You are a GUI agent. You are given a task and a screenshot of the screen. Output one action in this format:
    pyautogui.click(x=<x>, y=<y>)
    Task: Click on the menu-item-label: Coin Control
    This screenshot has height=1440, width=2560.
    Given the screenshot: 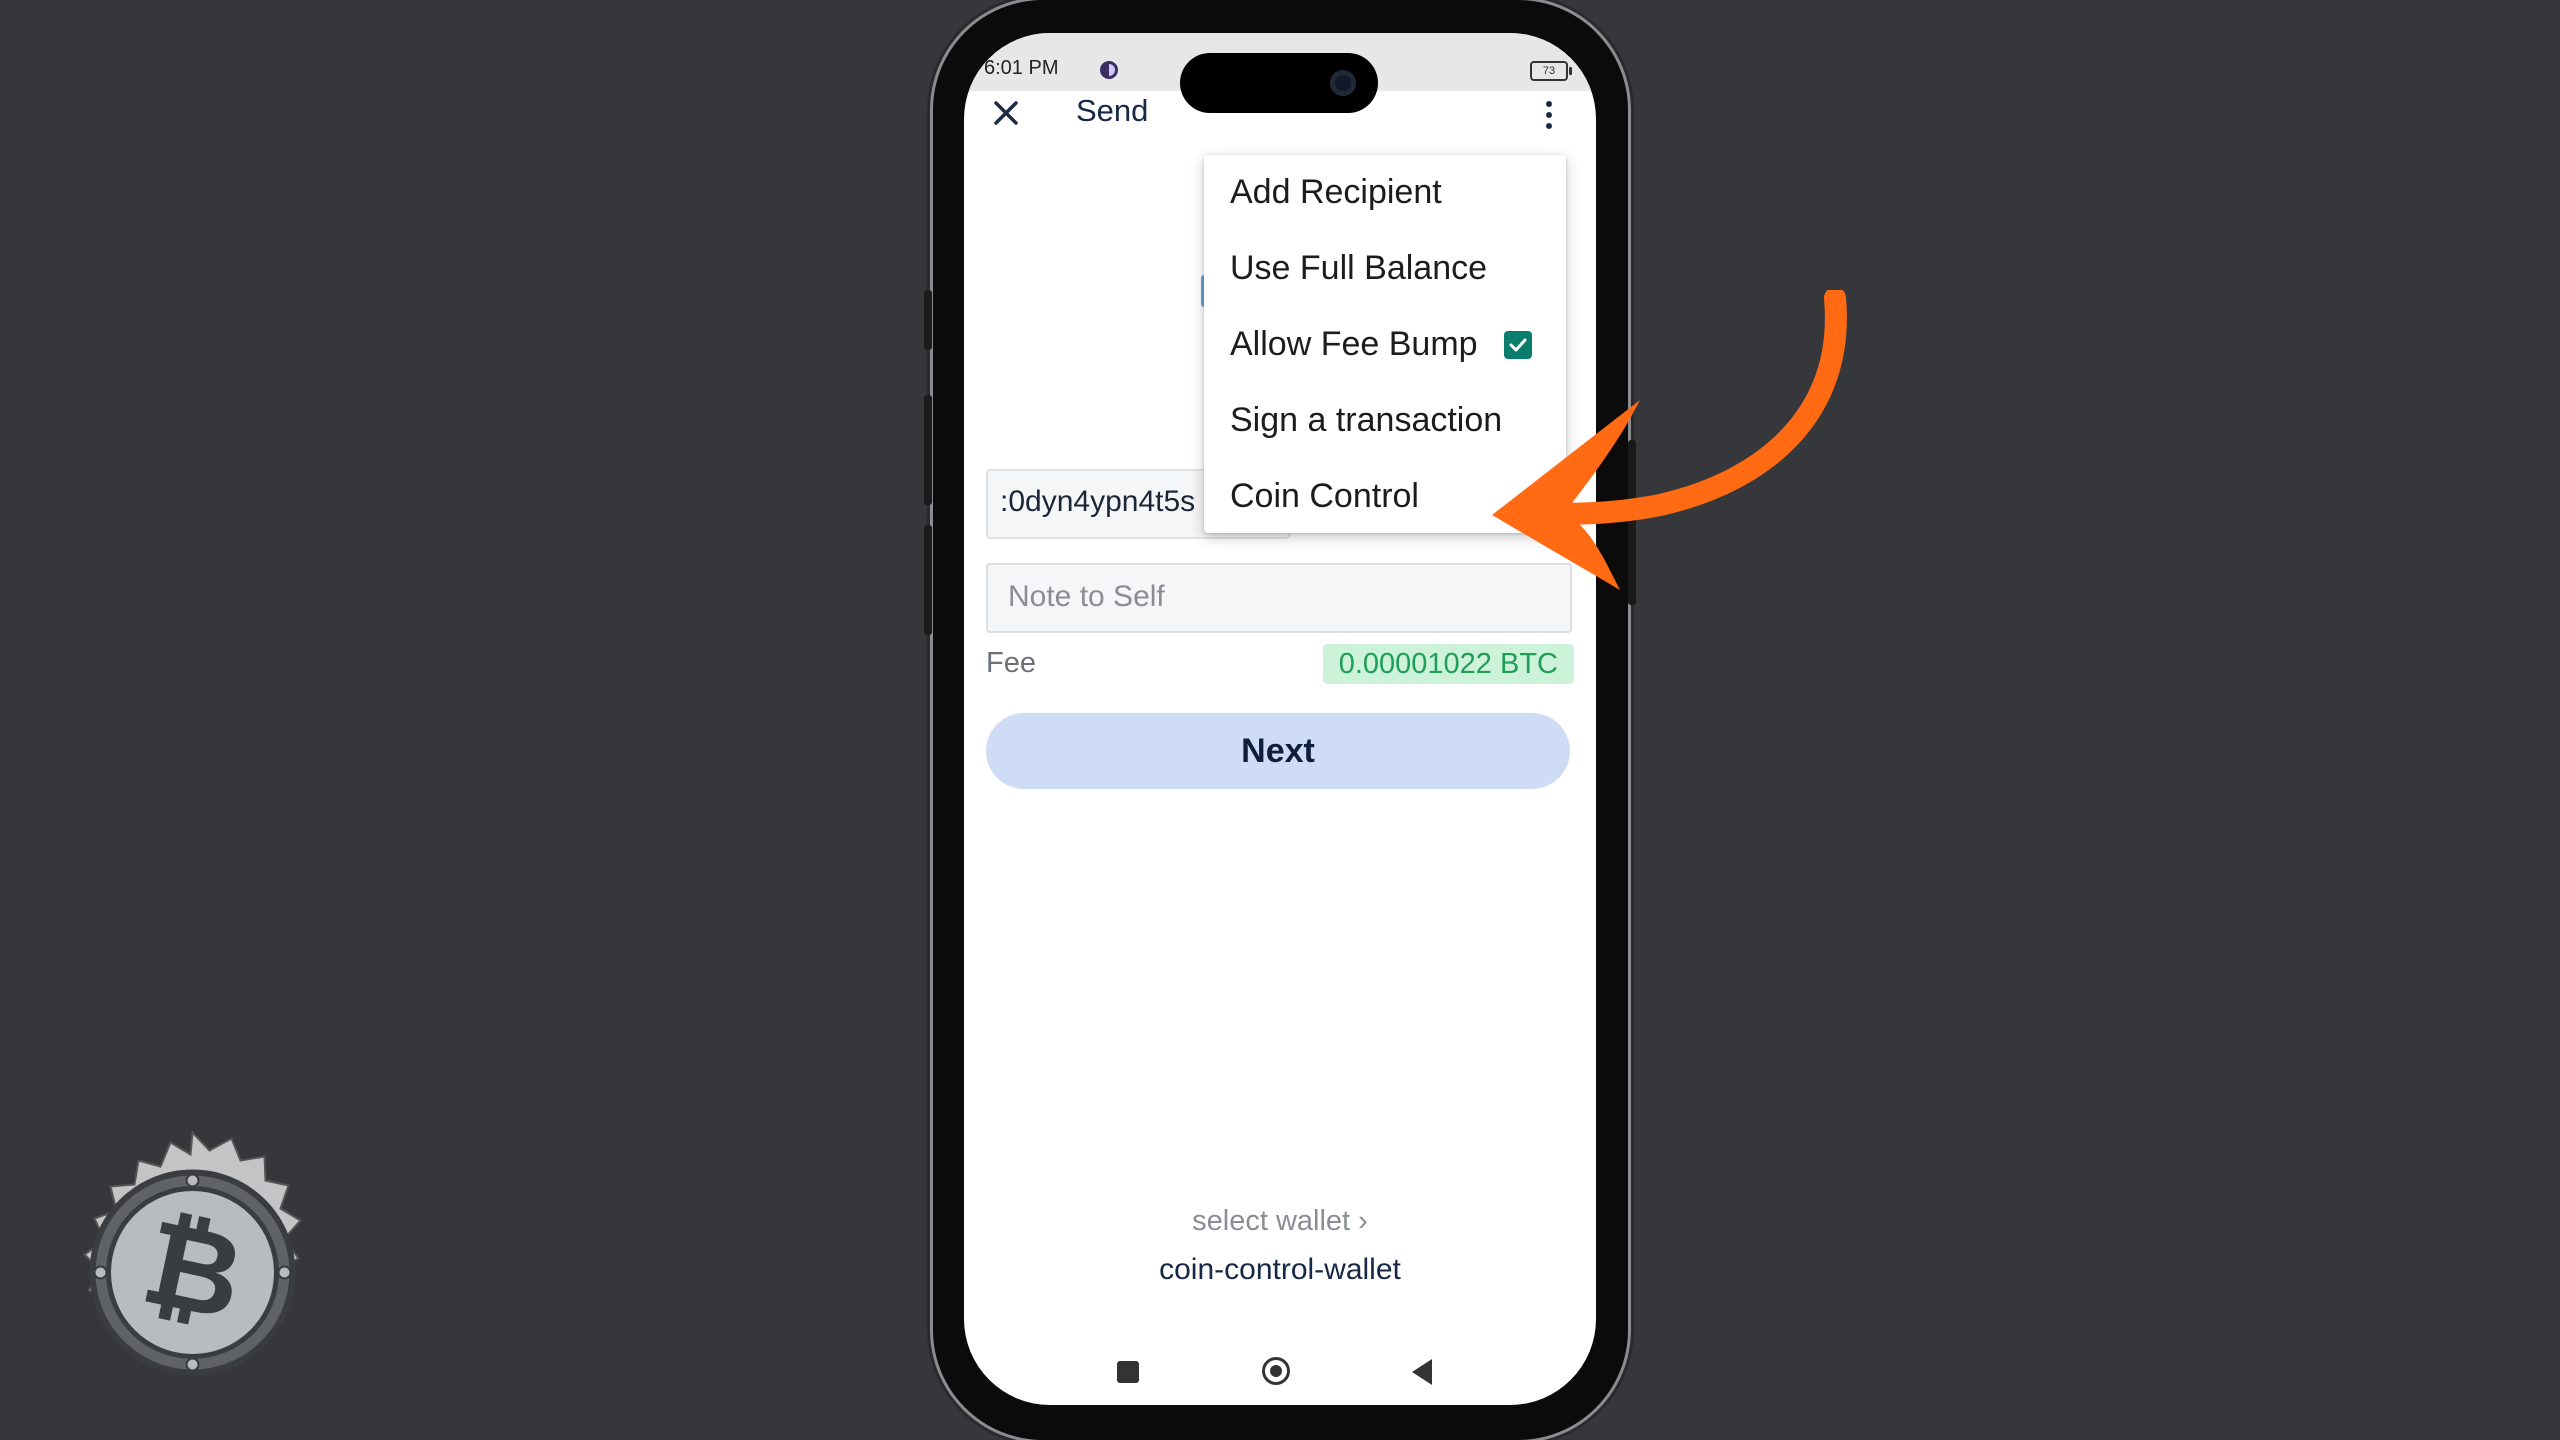 What is the action you would take?
    pyautogui.click(x=1324, y=496)
    